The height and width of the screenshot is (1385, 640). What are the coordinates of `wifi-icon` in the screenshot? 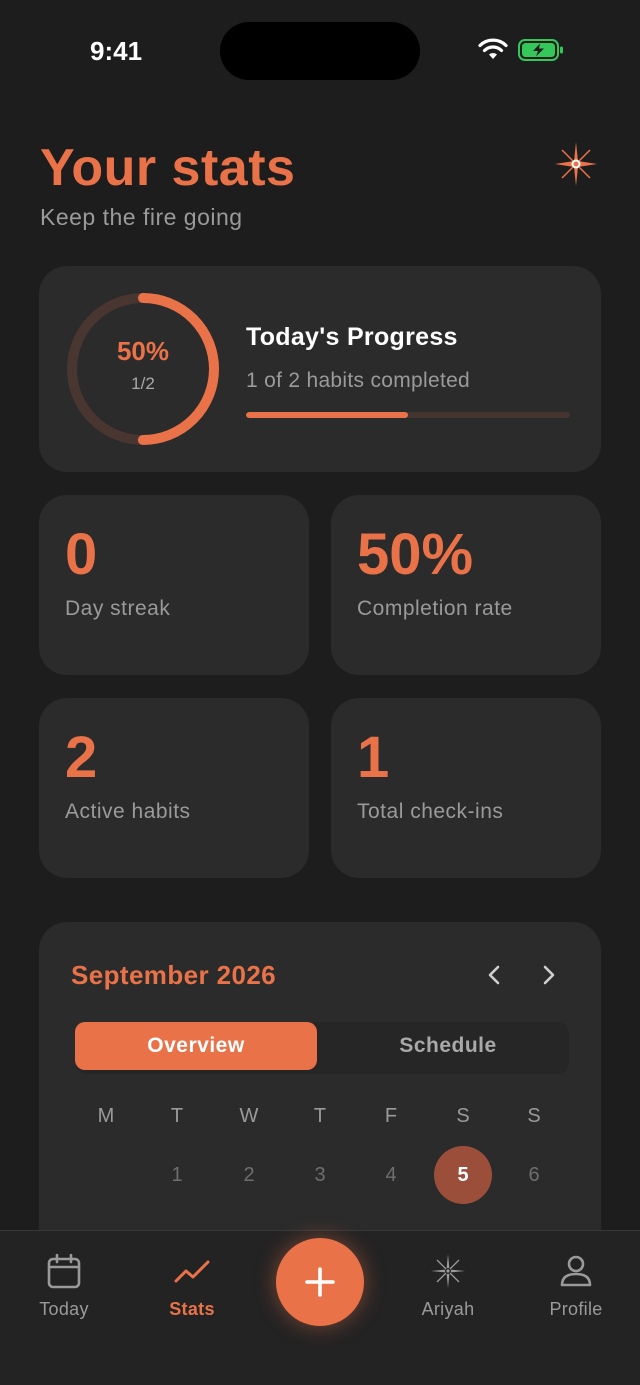 It's located at (493, 48).